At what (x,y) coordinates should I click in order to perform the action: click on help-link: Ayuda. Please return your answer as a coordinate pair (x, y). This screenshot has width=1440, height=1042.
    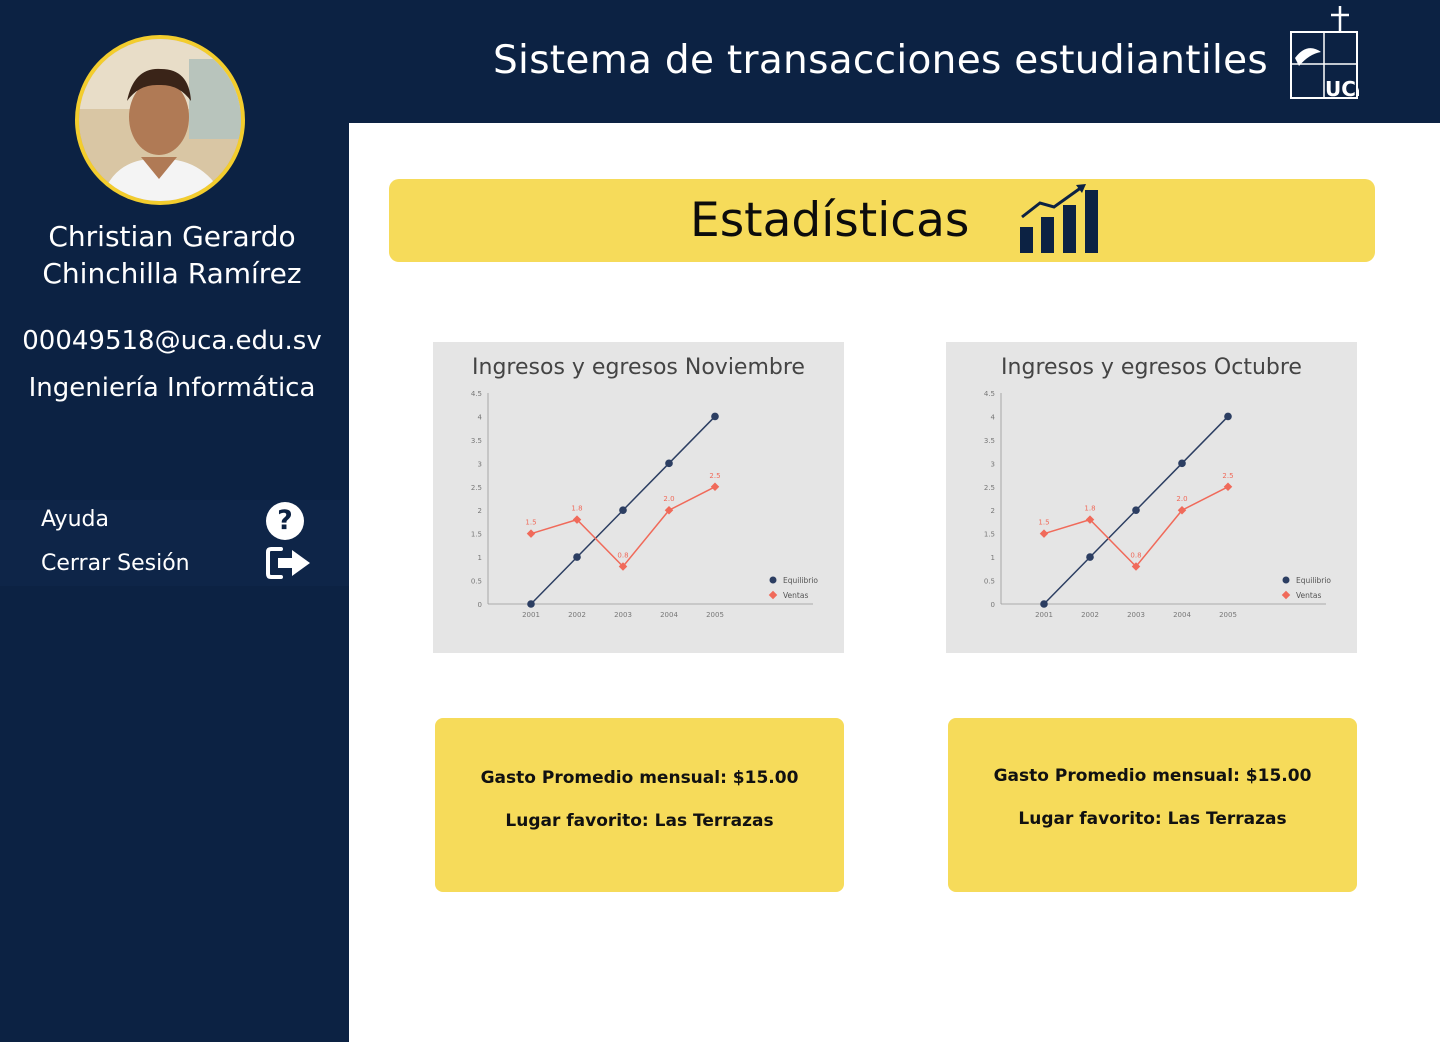
    Looking at the image, I should click on (75, 519).